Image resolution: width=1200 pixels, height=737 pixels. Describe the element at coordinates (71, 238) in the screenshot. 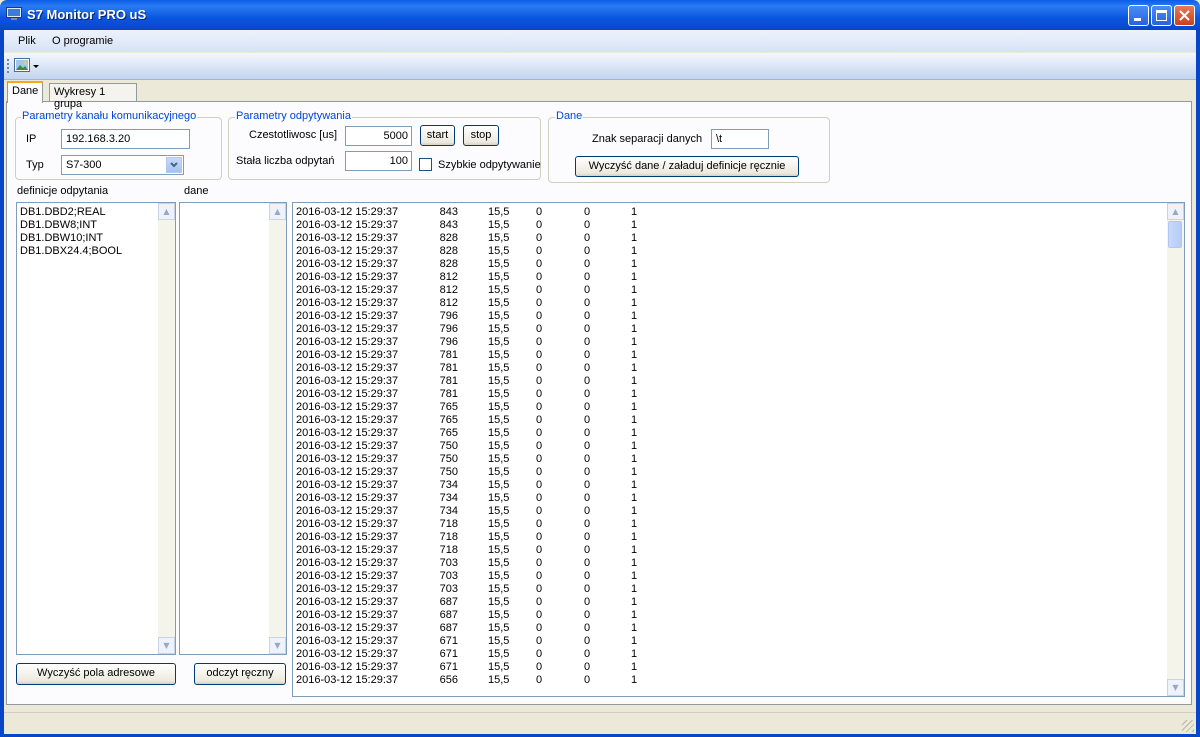

I see `definition-item: DB1.DBW10;INT` at that location.